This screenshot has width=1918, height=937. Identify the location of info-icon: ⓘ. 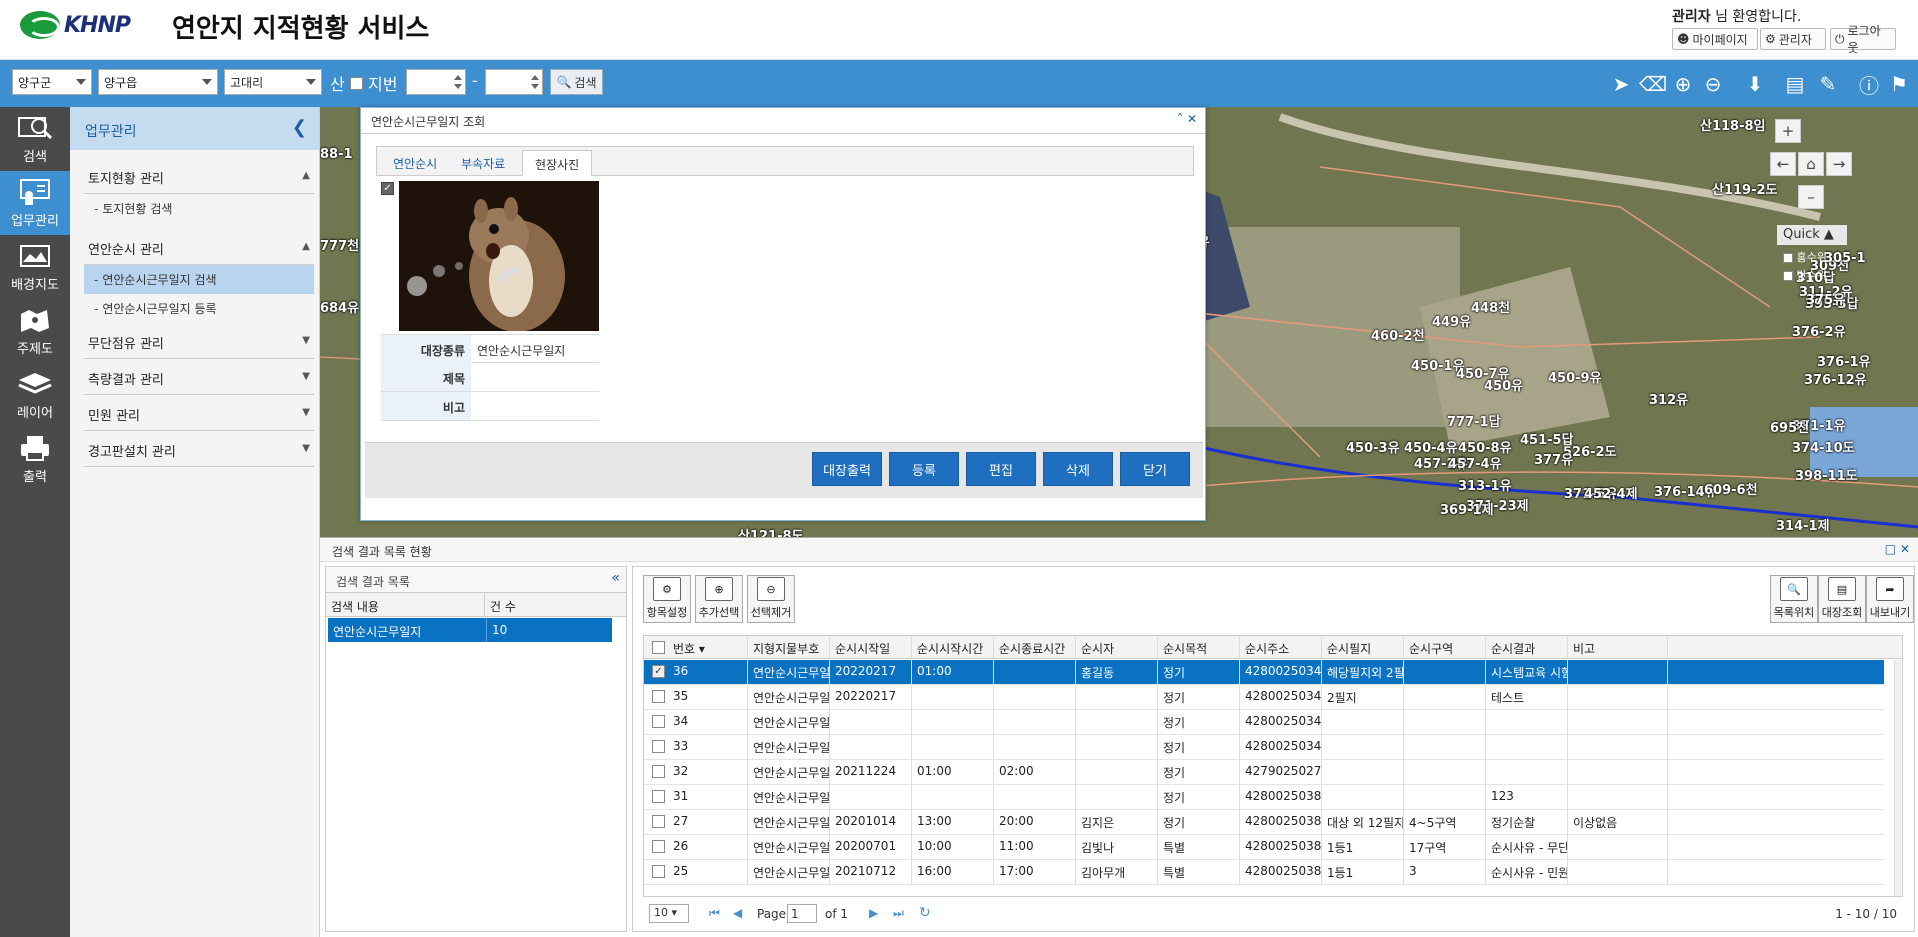
(1869, 85).